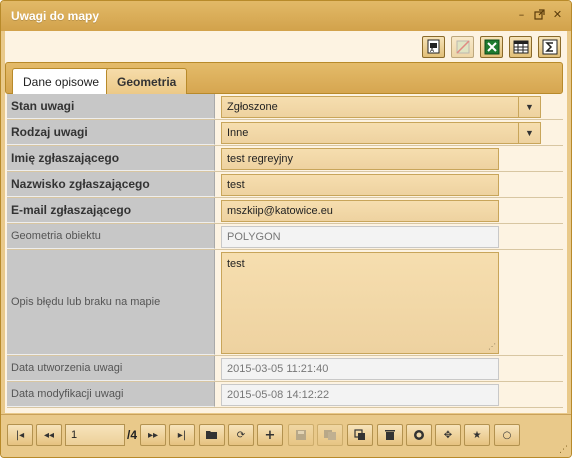 This screenshot has width=572, height=458. Describe the element at coordinates (360, 303) in the screenshot. I see `opis-textarea: test ⋰` at that location.